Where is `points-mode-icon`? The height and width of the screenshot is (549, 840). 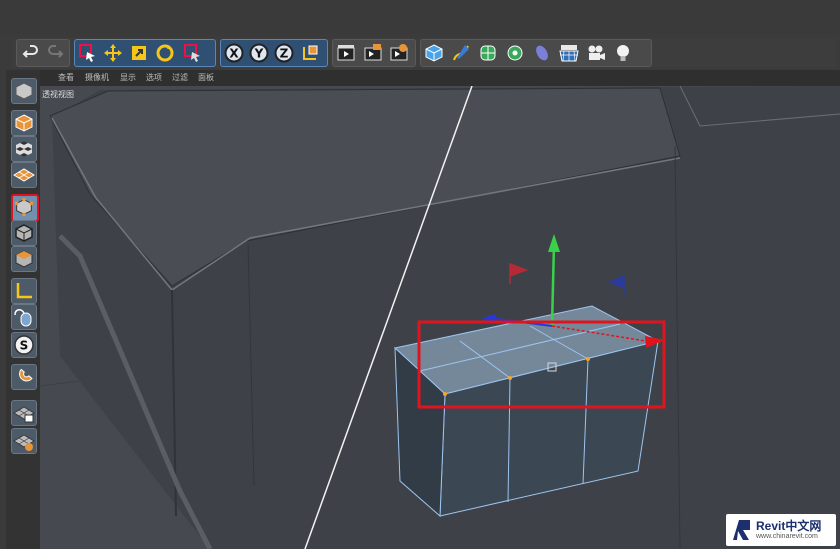
points-mode-icon is located at coordinates (24, 207).